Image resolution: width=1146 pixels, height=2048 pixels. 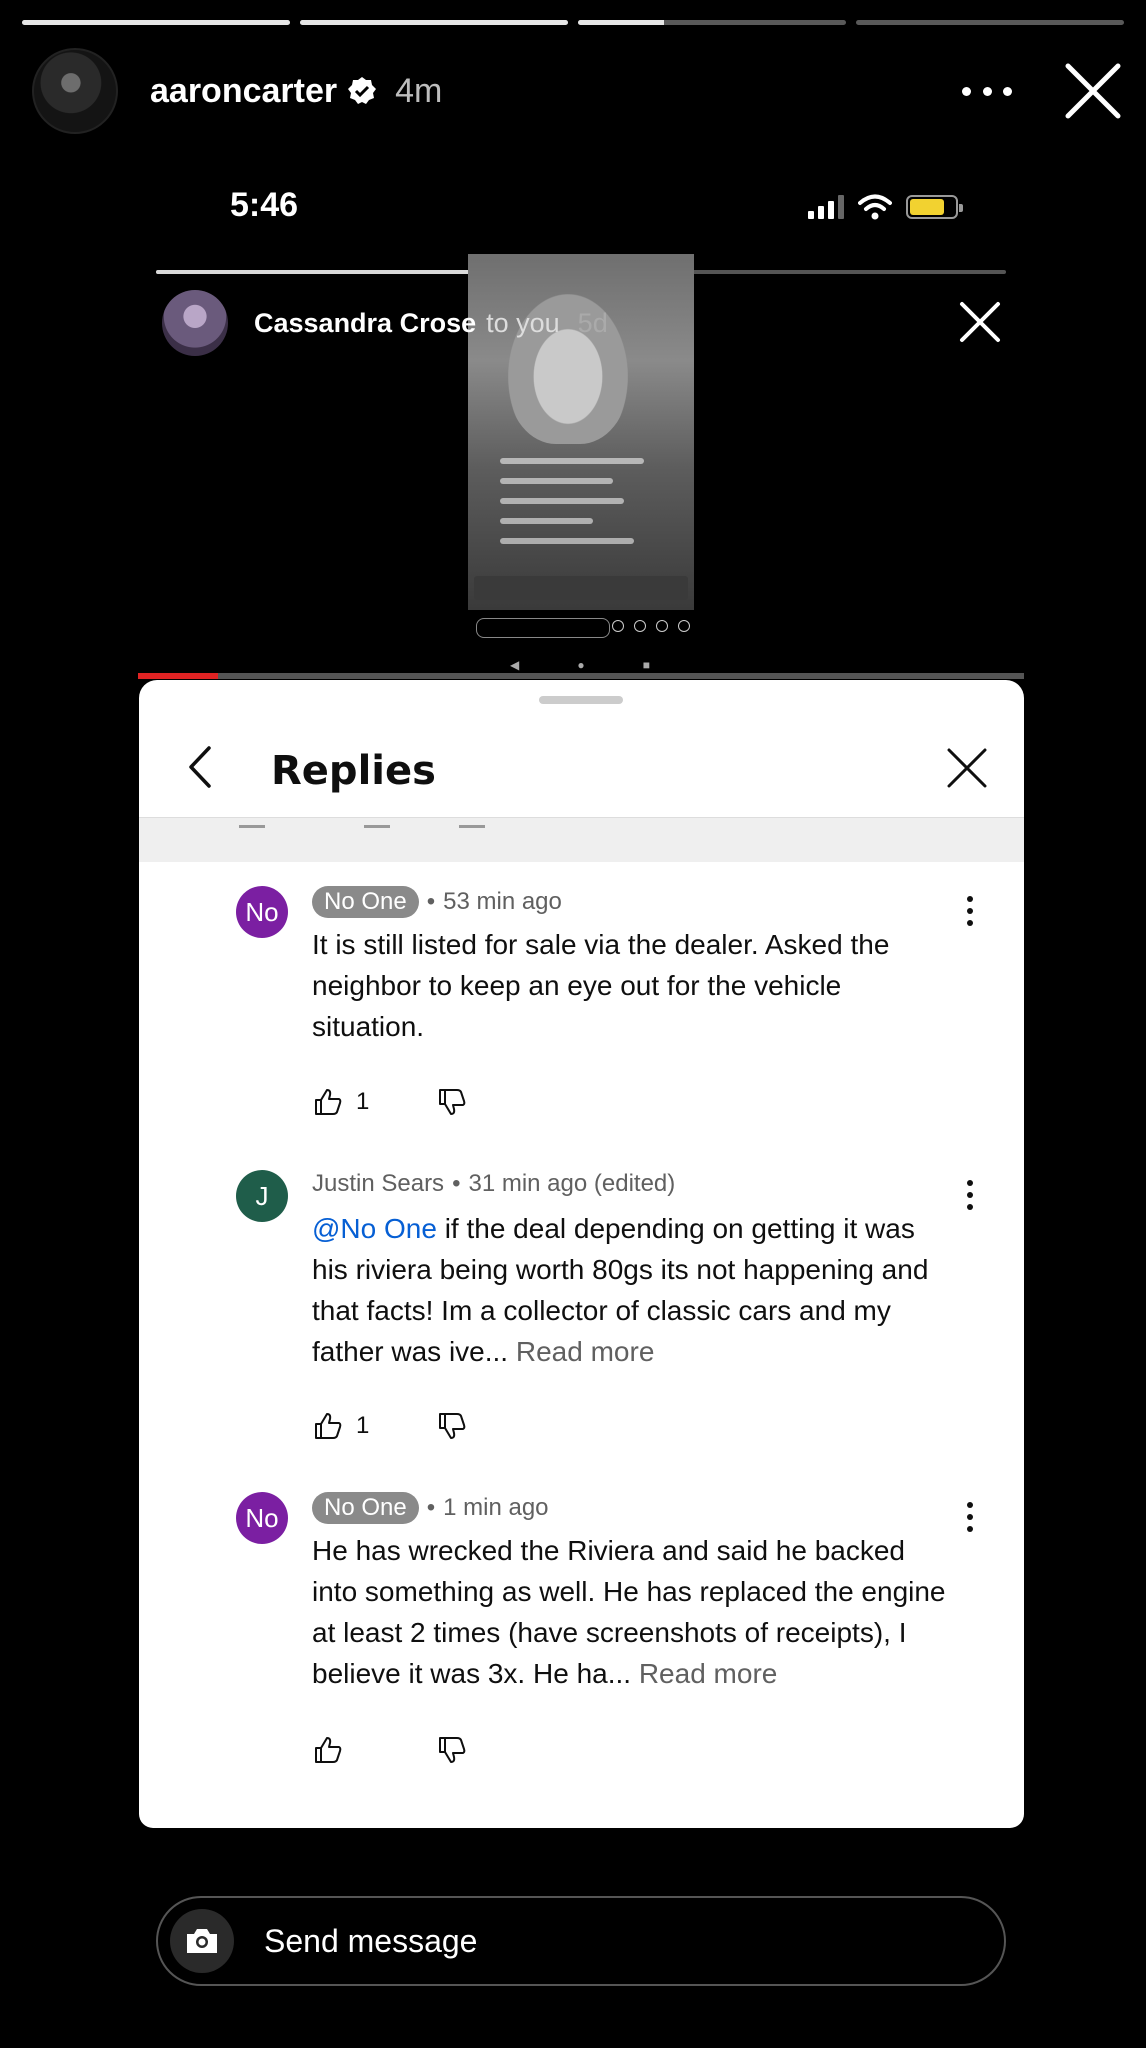 What do you see at coordinates (980, 322) in the screenshot?
I see `inner-close-icon` at bounding box center [980, 322].